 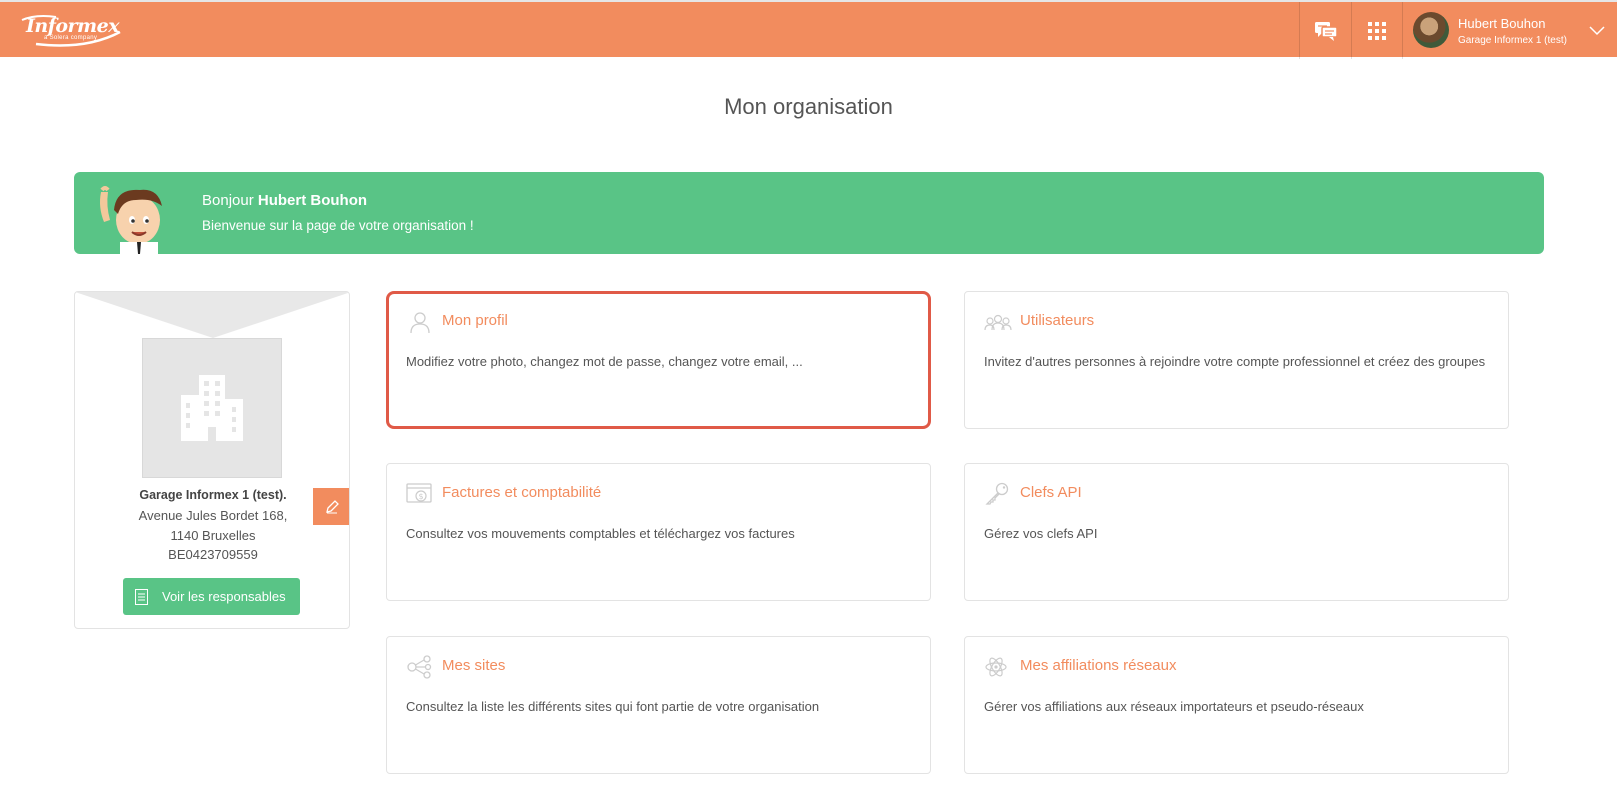 I want to click on tile-title: Factures et comptabilité, so click(x=522, y=492).